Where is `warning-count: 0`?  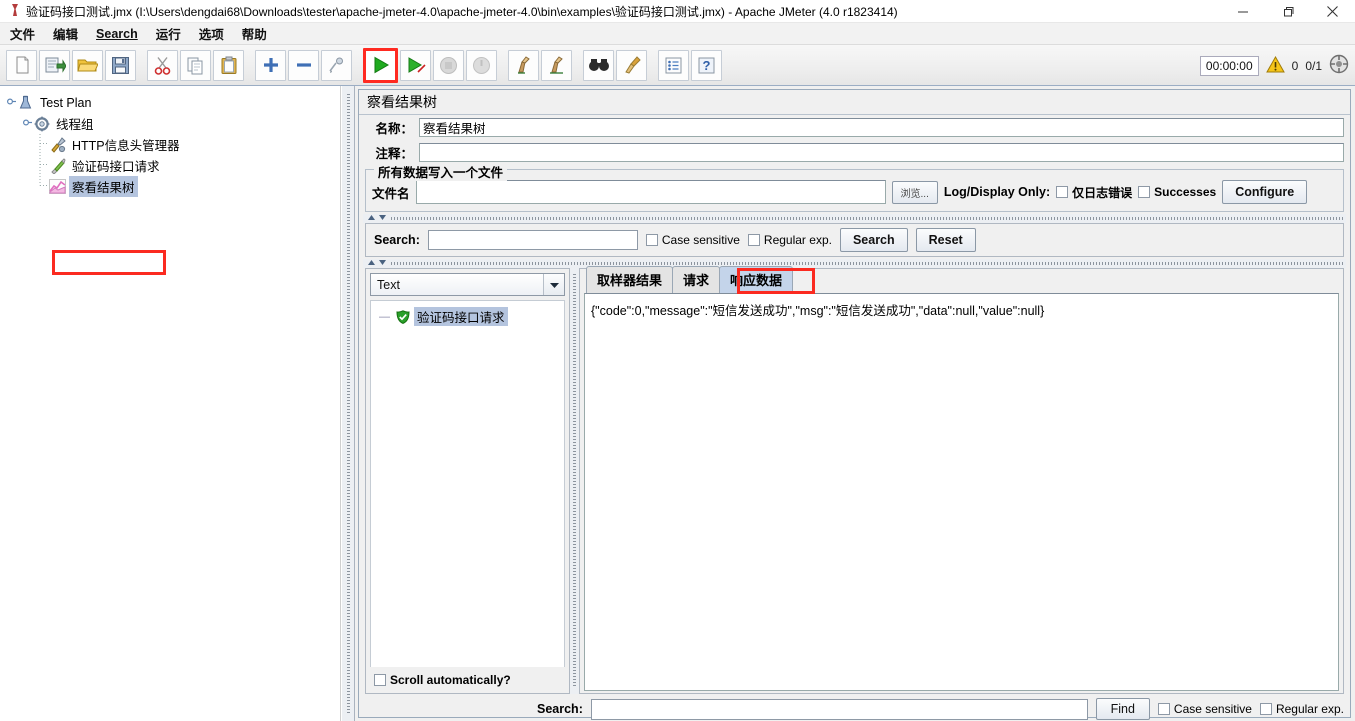
warning-count: 0 is located at coordinates (1295, 65).